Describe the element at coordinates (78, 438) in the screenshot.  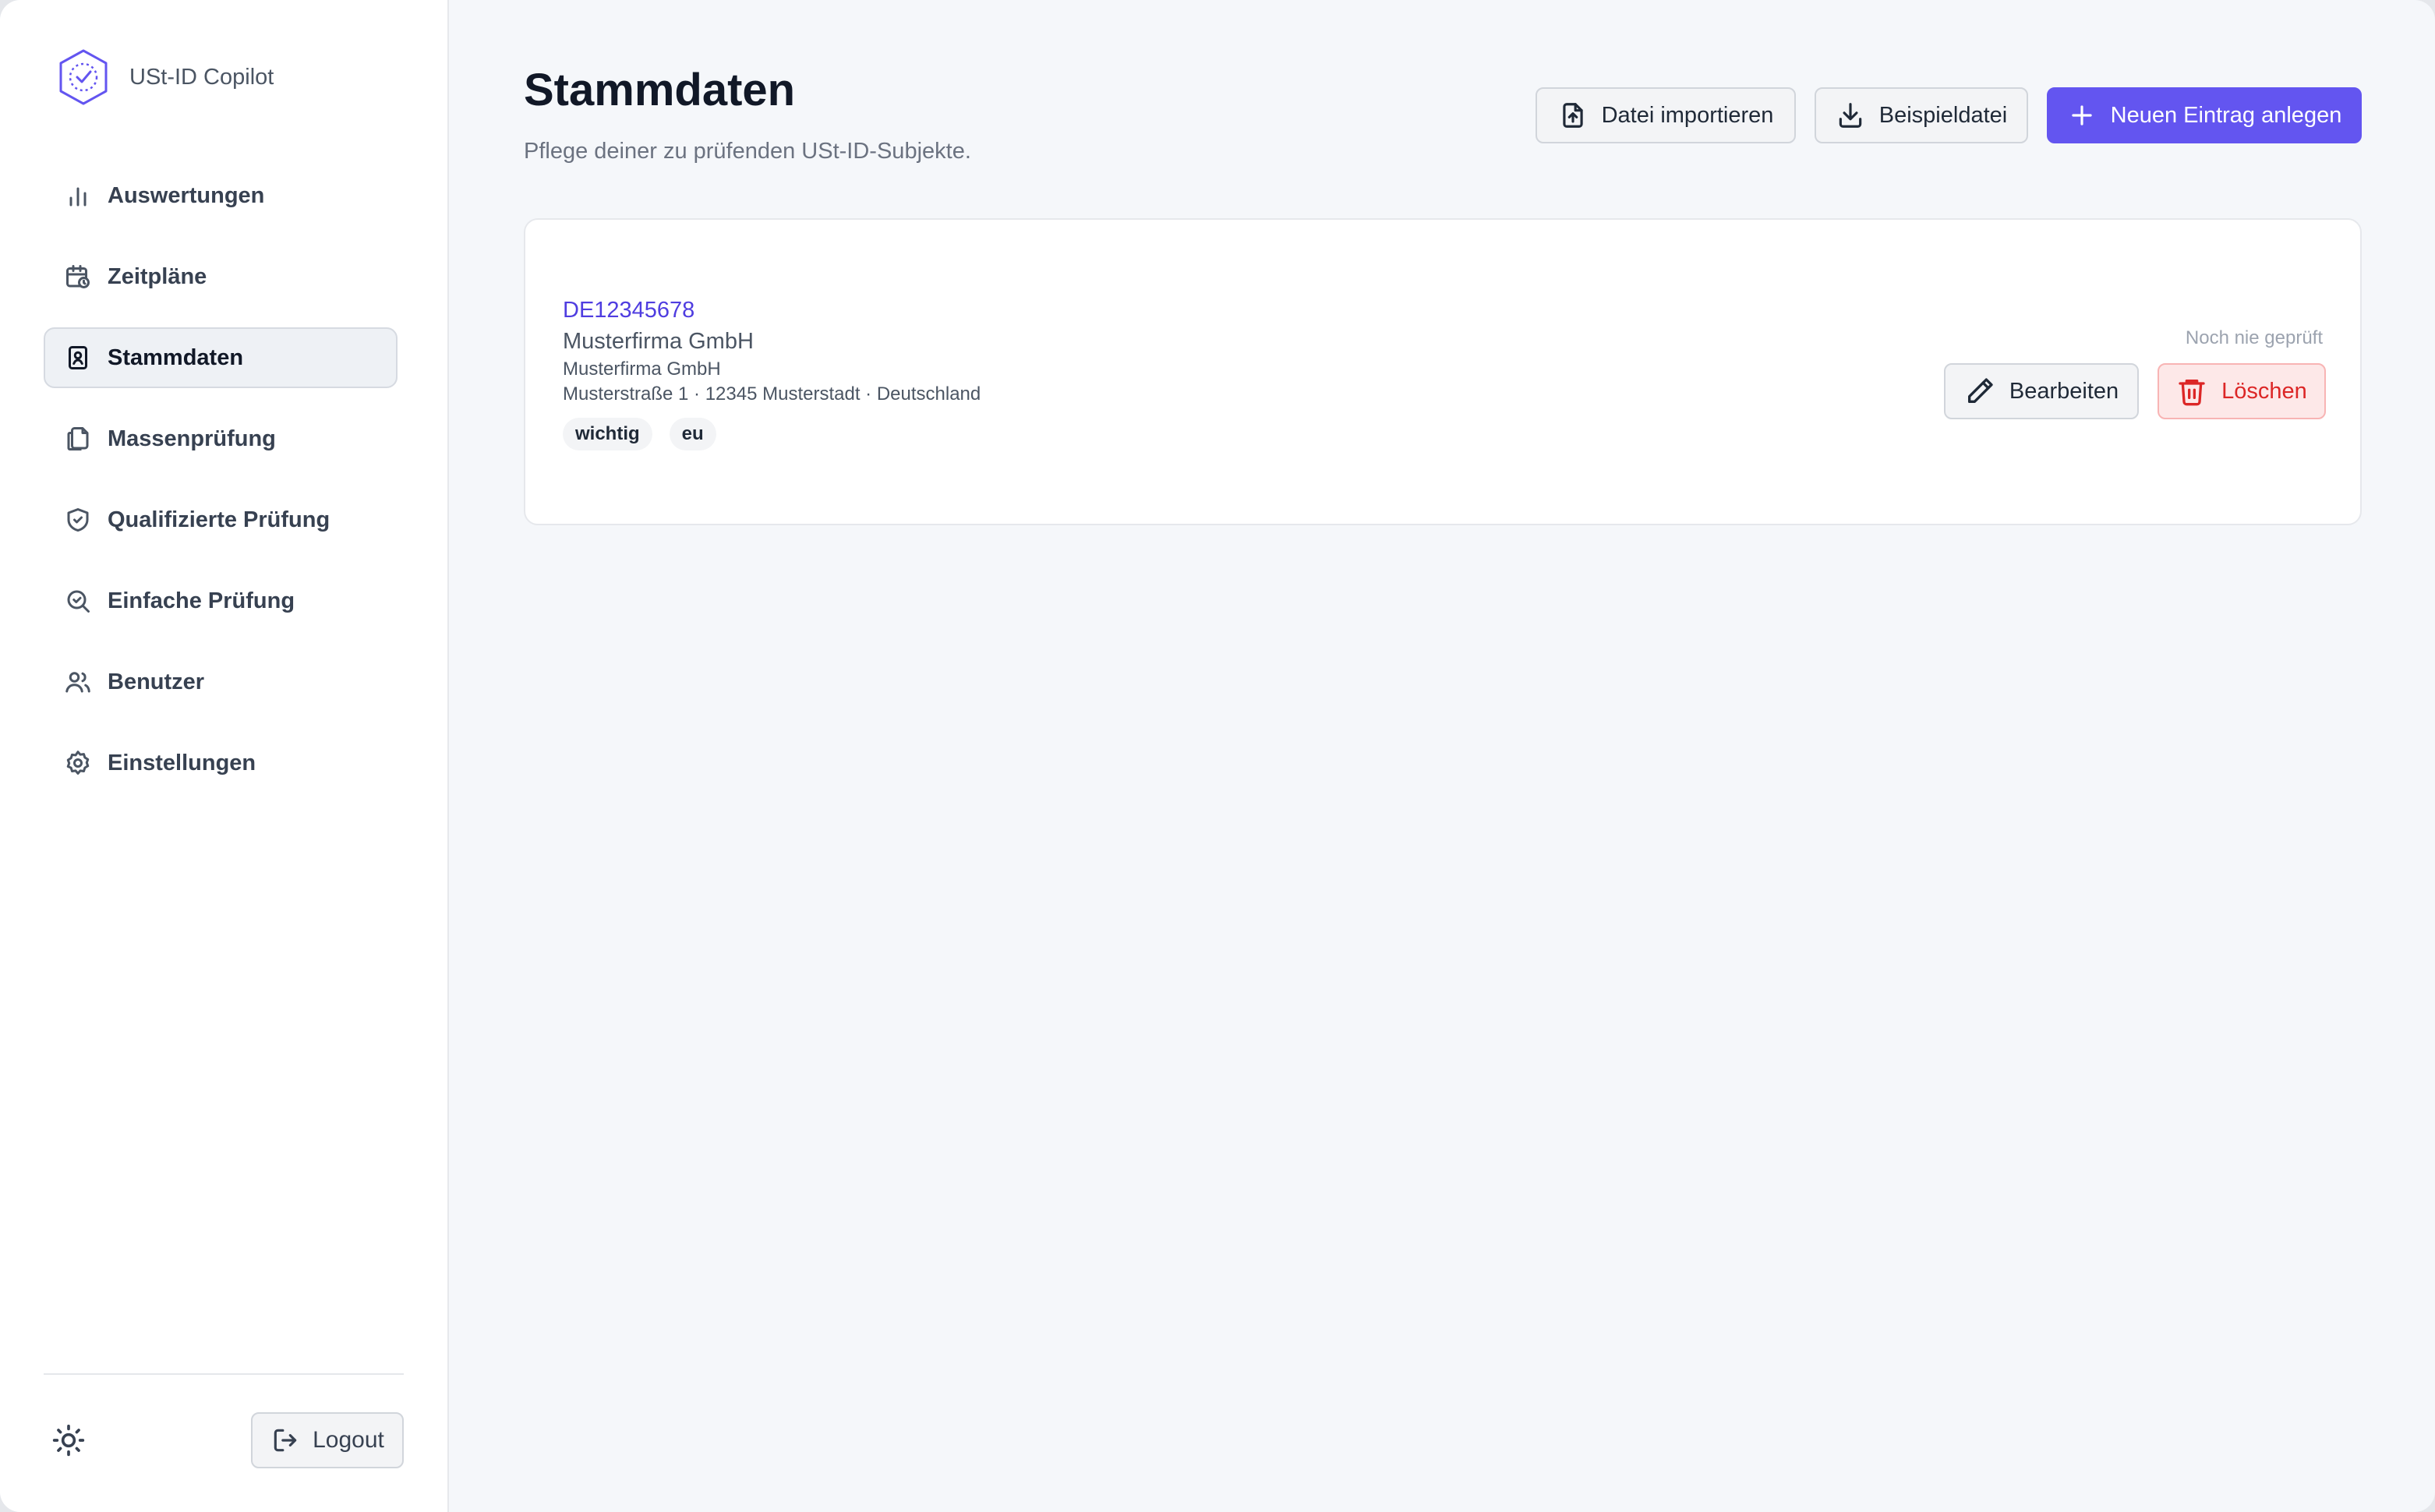
I see `copy-files-icon` at that location.